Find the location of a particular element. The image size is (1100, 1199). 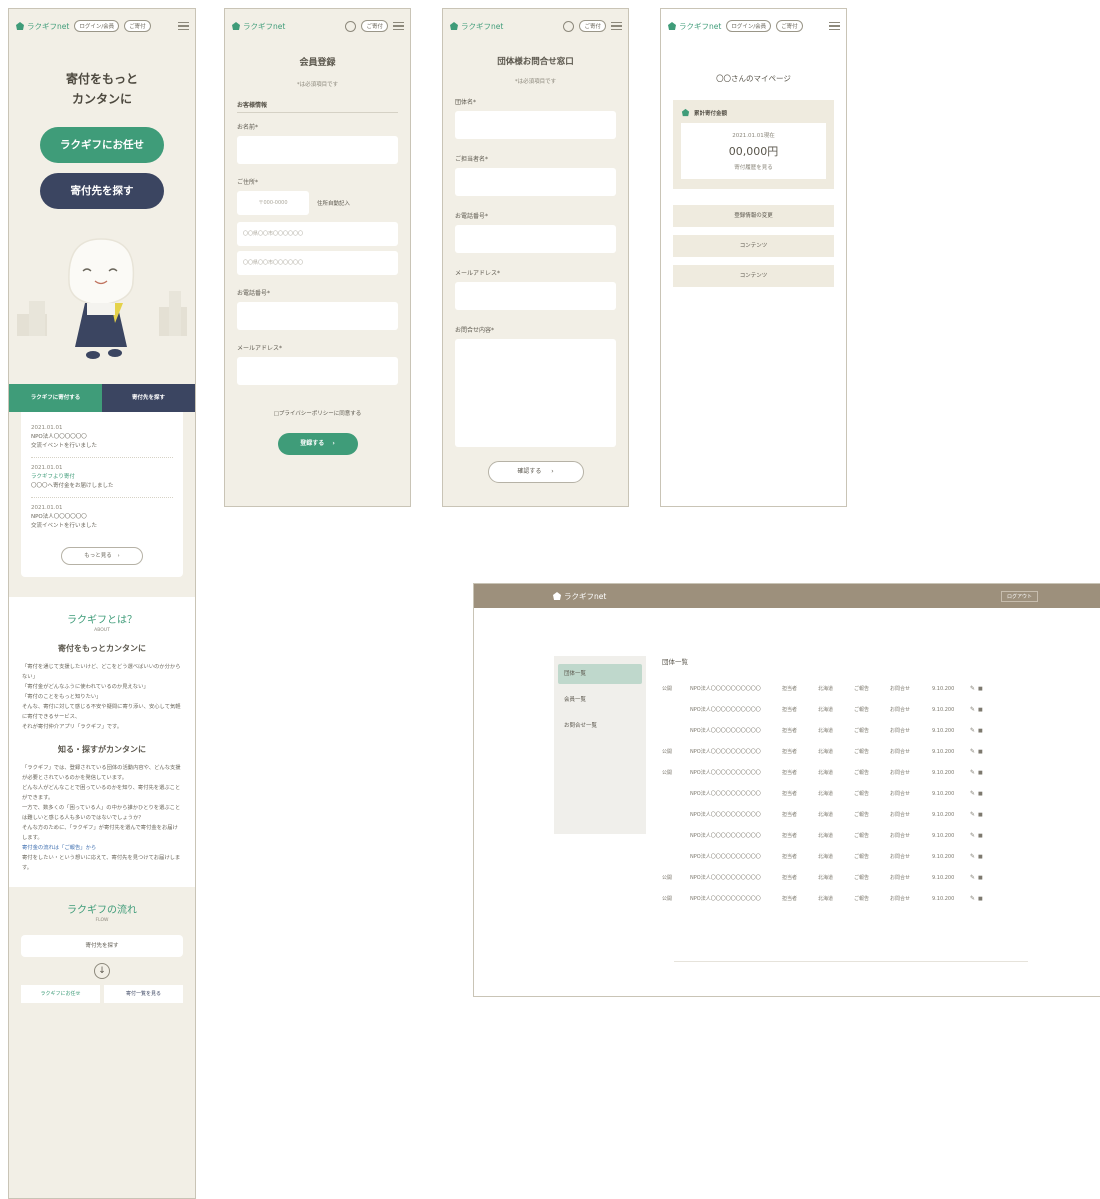

tab-donate-rakugift: ラクギフに寄付する is located at coordinates (55, 398).